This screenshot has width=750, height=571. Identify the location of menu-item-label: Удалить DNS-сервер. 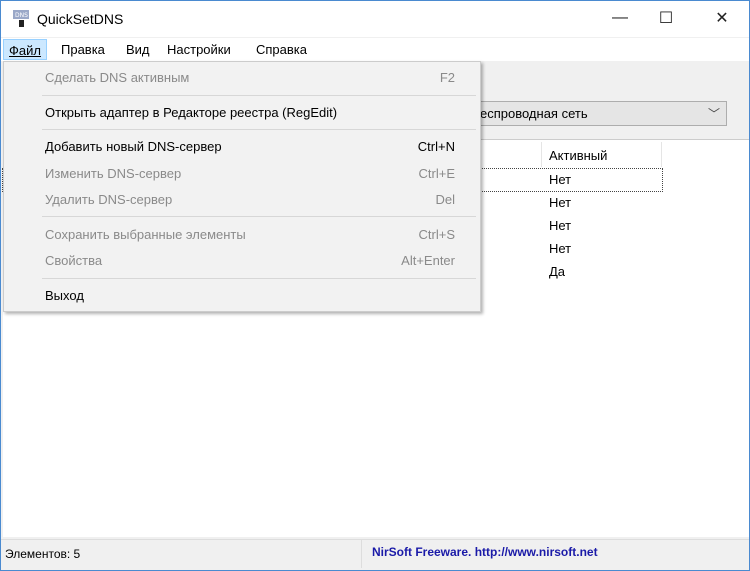
(109, 199).